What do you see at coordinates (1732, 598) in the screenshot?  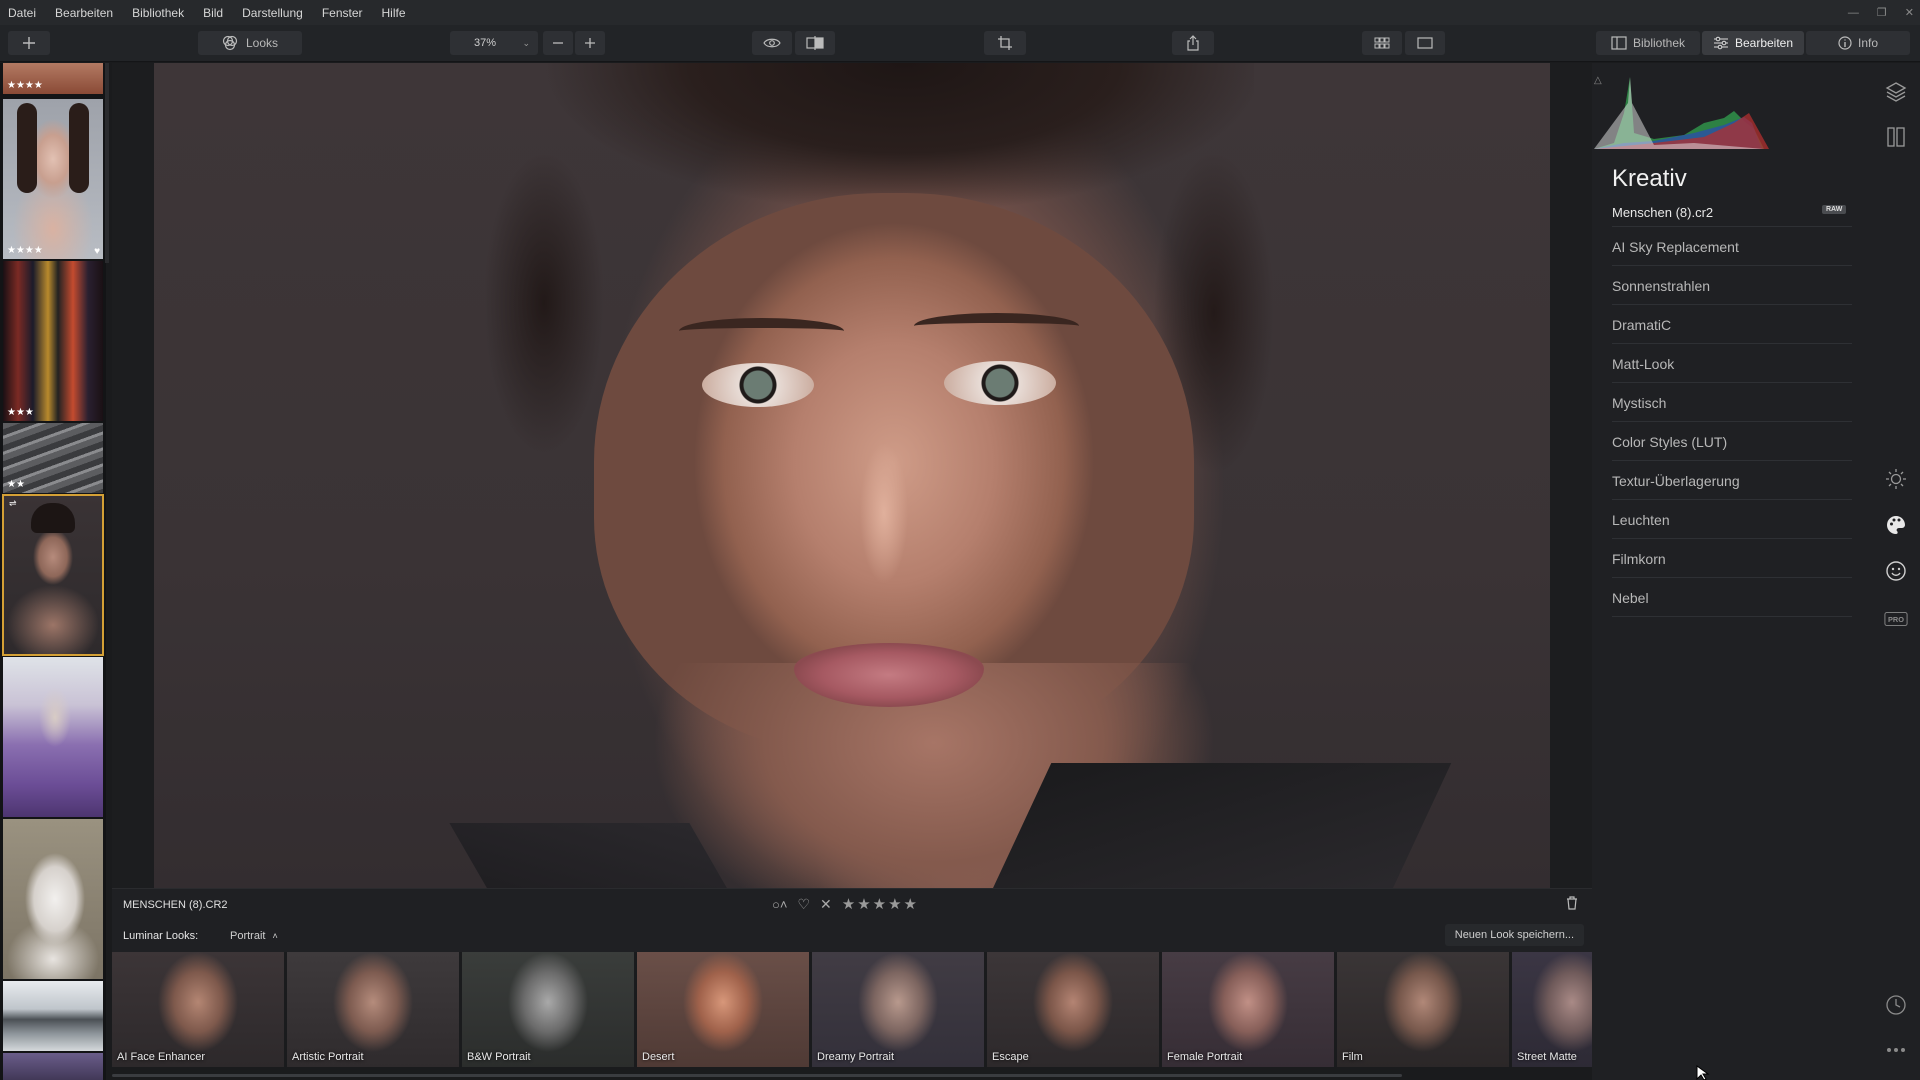 I see `tool-nebel: Nebel` at bounding box center [1732, 598].